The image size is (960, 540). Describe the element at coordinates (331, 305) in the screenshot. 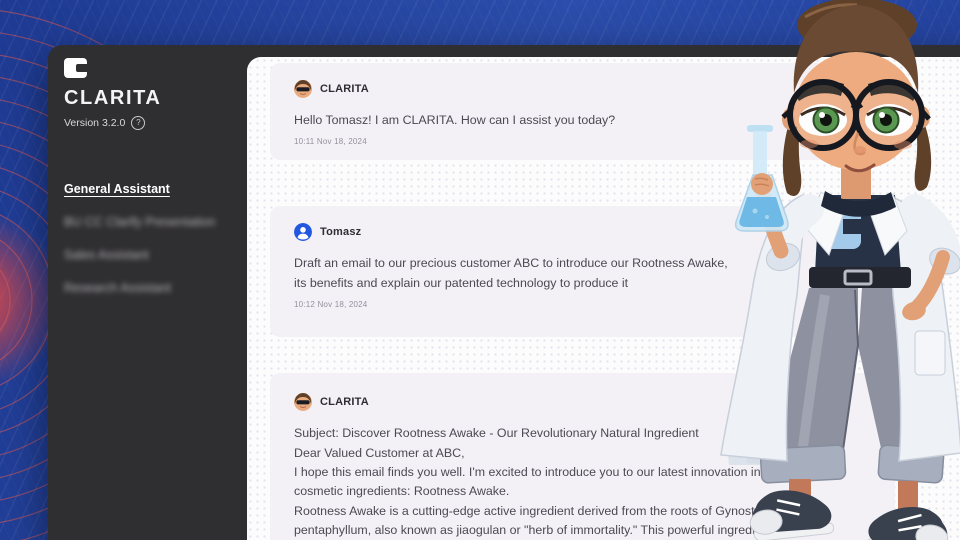

I see `message-timestamp: 10:12 Nov 18, 2024` at that location.